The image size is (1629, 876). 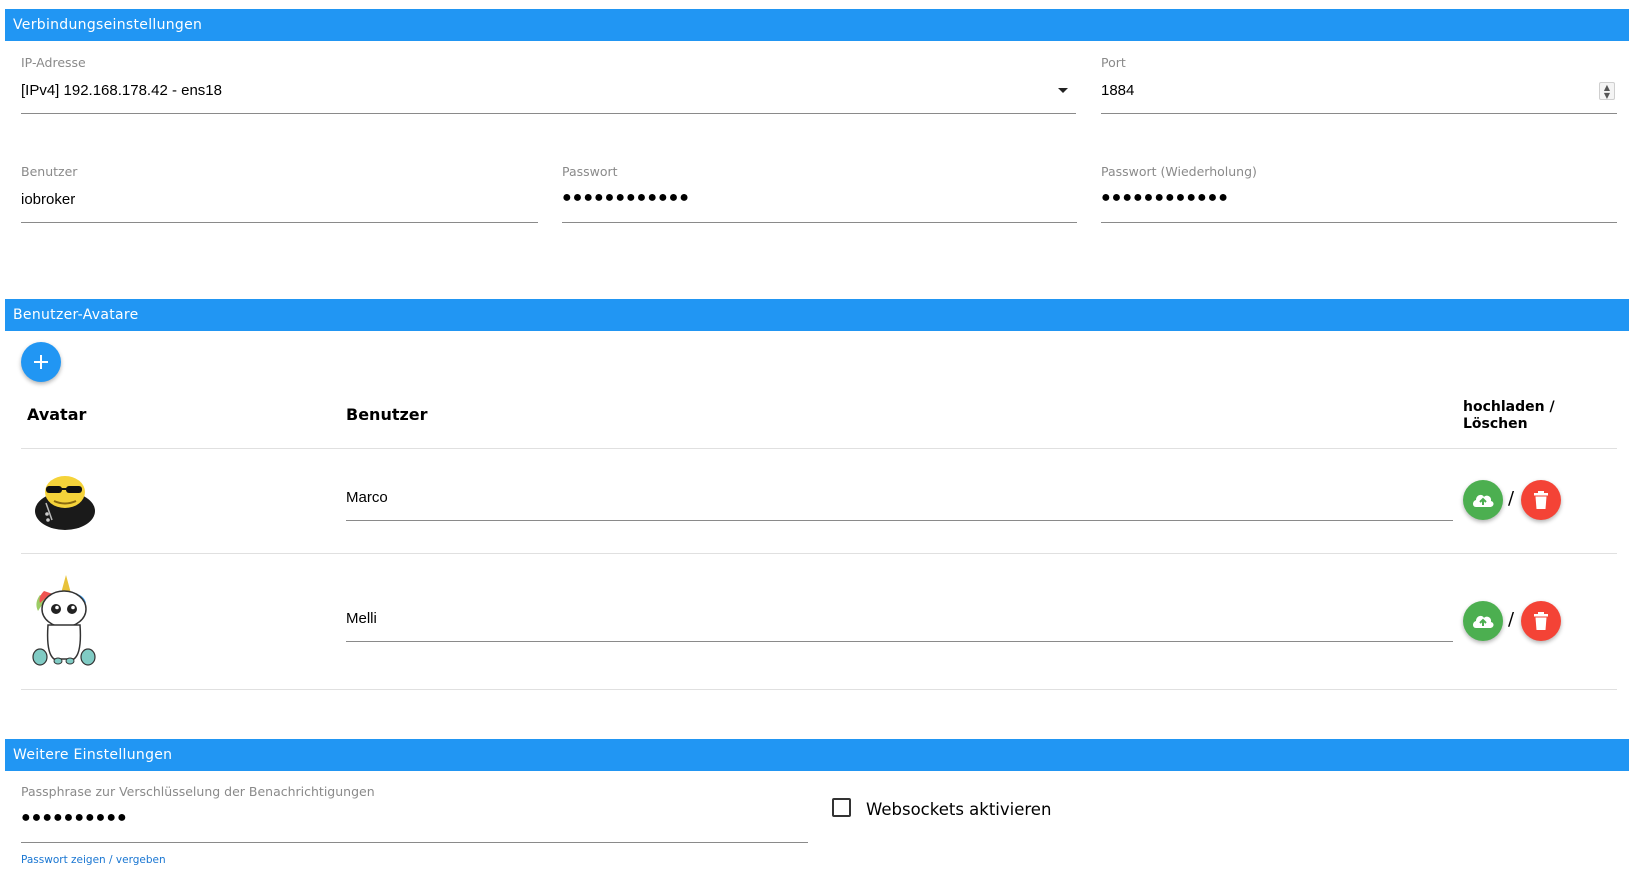 I want to click on passphrase-value: ●●●●●●●●●●, so click(x=74, y=817).